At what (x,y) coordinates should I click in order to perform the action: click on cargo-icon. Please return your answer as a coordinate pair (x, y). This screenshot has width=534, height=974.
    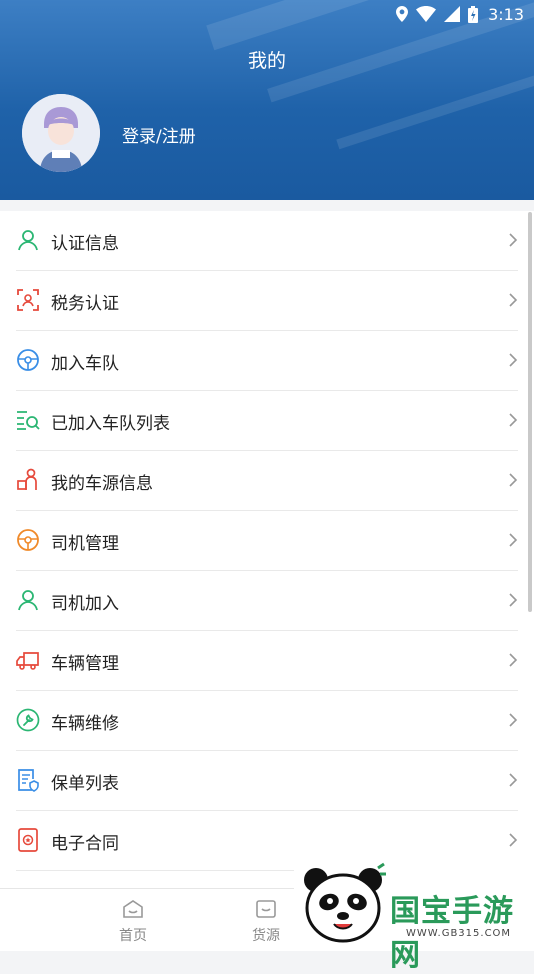
    Looking at the image, I should click on (266, 909).